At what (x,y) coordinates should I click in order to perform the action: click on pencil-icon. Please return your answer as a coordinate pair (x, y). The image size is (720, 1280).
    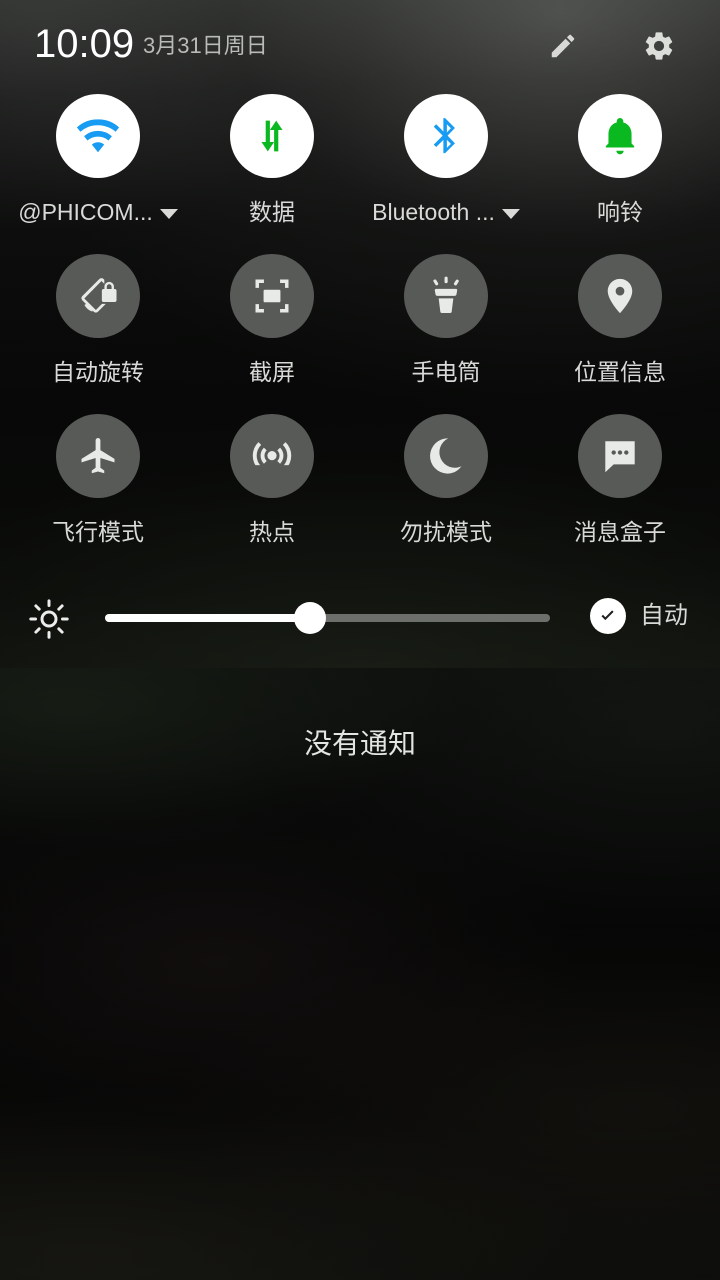
    Looking at the image, I should click on (563, 46).